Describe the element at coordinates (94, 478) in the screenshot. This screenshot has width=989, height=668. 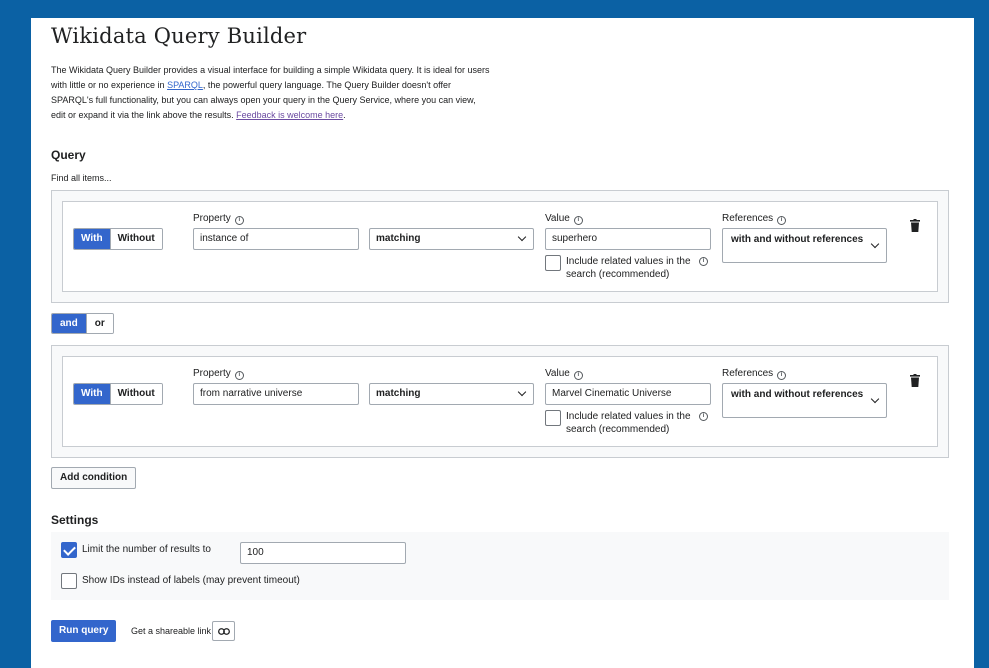
I see `add-condition-button: Add condition` at that location.